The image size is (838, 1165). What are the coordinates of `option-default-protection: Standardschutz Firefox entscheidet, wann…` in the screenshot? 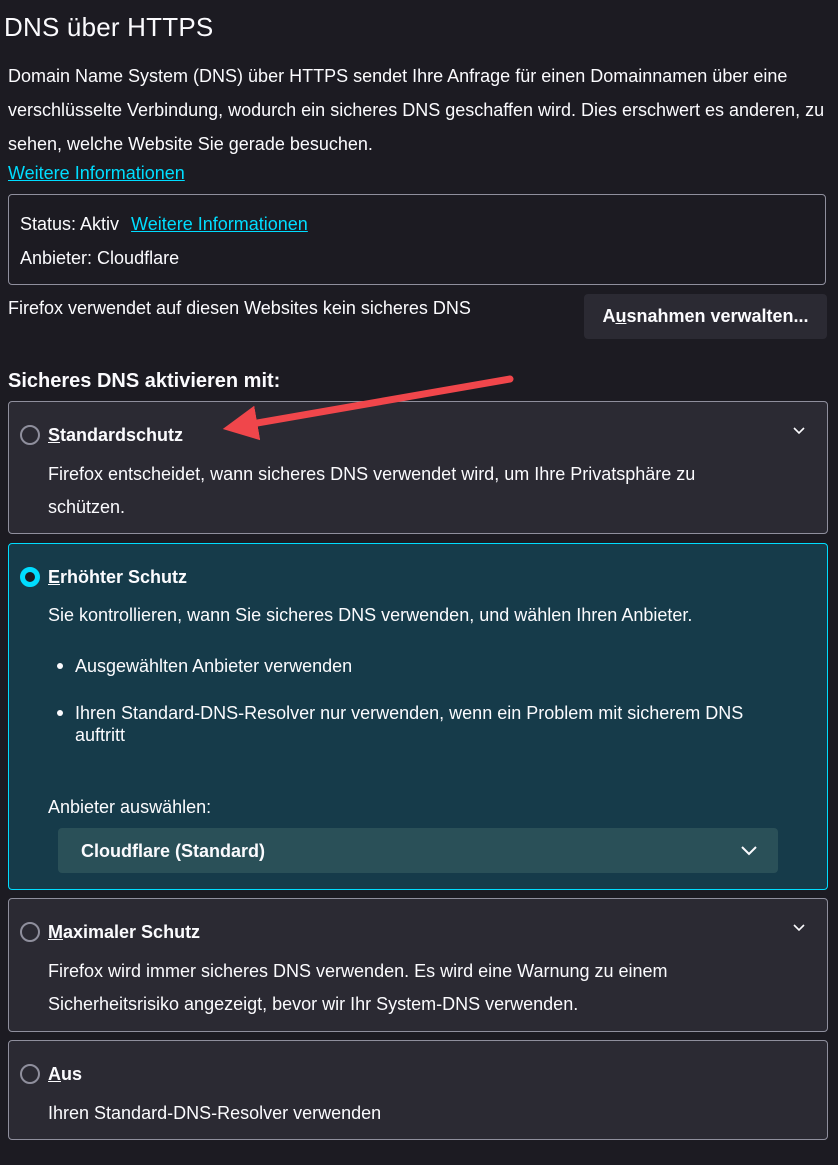 It's located at (418, 467).